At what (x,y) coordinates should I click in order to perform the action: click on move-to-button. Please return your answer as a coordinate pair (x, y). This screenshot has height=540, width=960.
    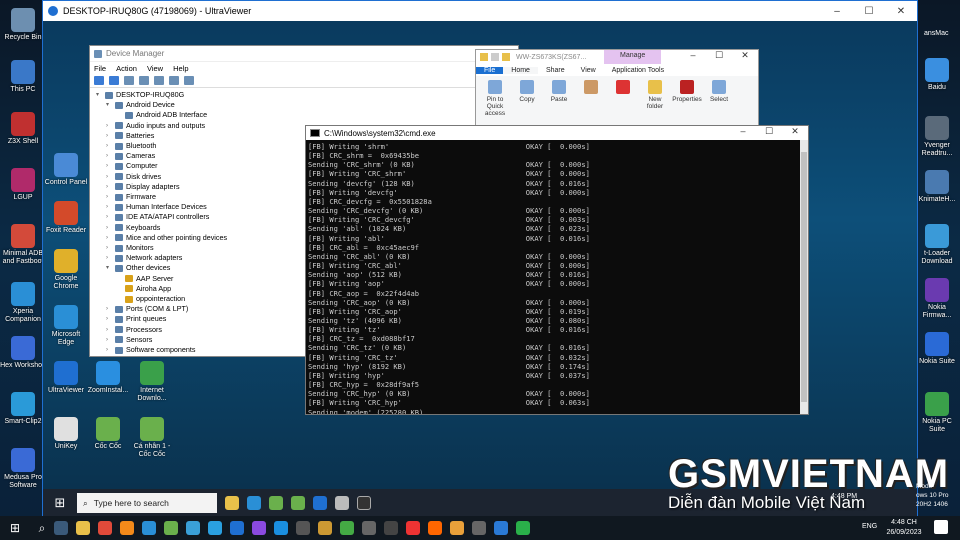
    Looking at the image, I should click on (591, 88).